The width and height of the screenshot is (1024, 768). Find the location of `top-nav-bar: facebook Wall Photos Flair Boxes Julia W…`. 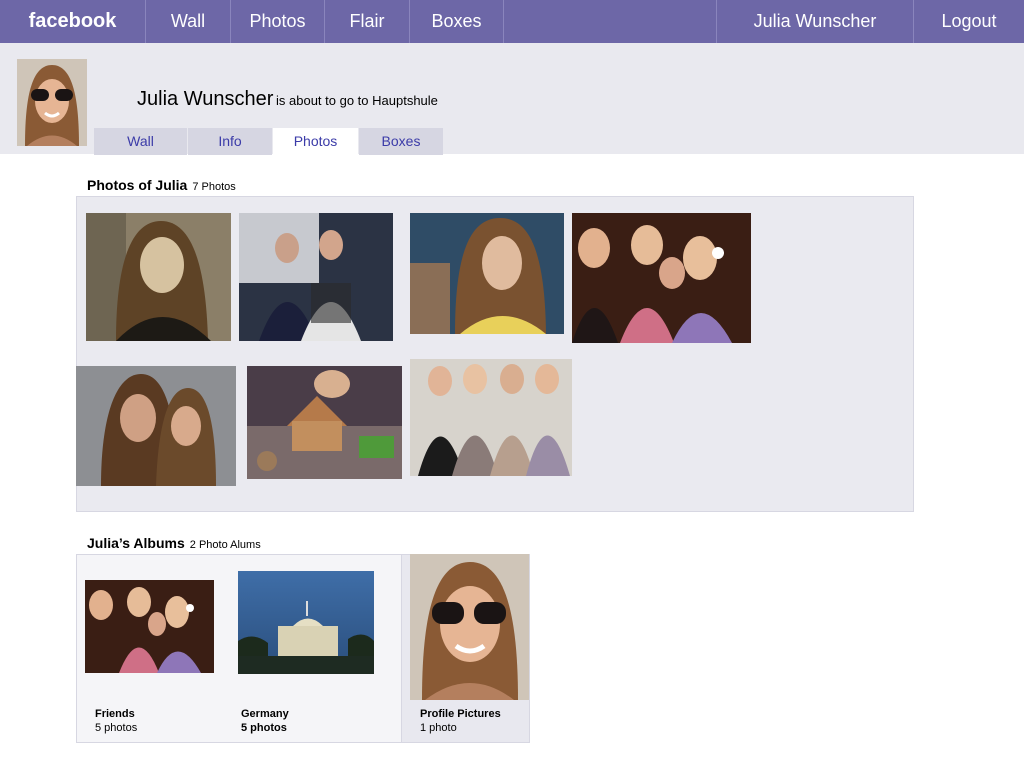

top-nav-bar: facebook Wall Photos Flair Boxes Julia W… is located at coordinates (512, 21).